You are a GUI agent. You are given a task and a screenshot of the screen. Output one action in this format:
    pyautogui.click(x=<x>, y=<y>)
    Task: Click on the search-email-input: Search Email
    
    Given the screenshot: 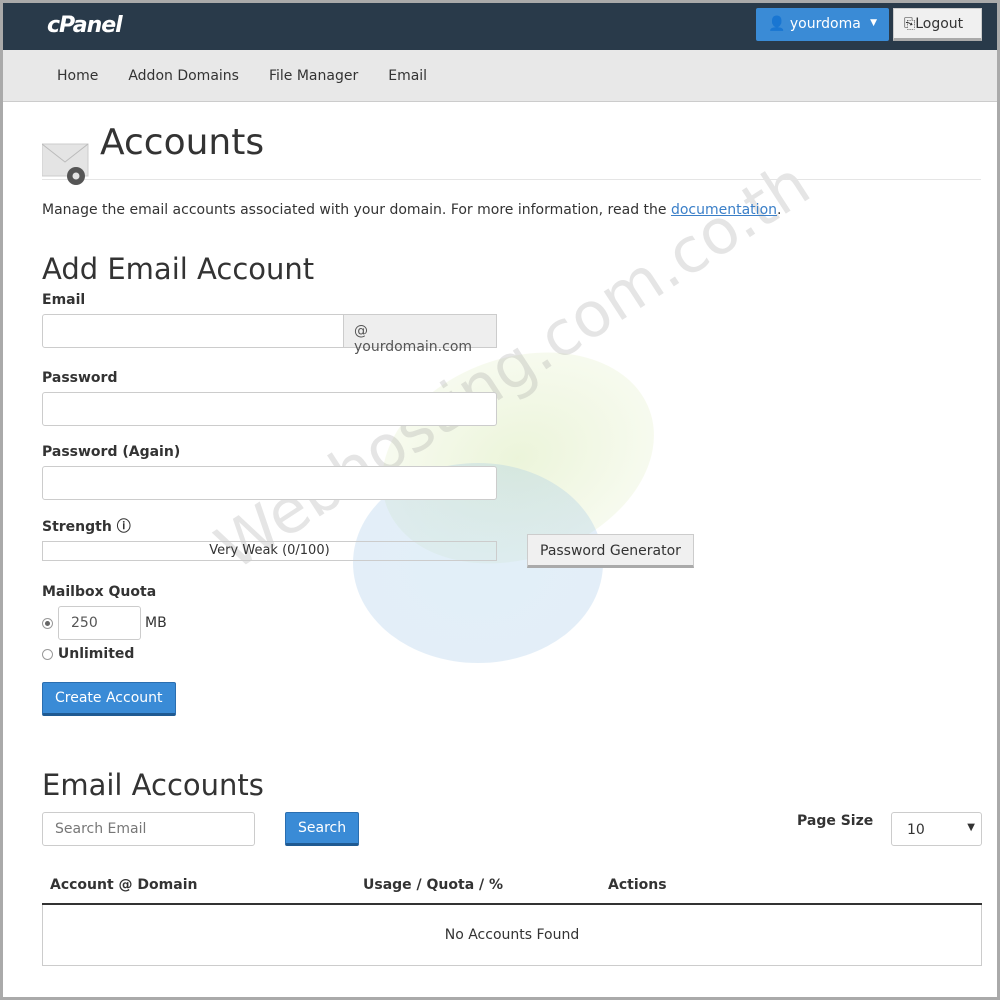 What is the action you would take?
    pyautogui.click(x=148, y=829)
    